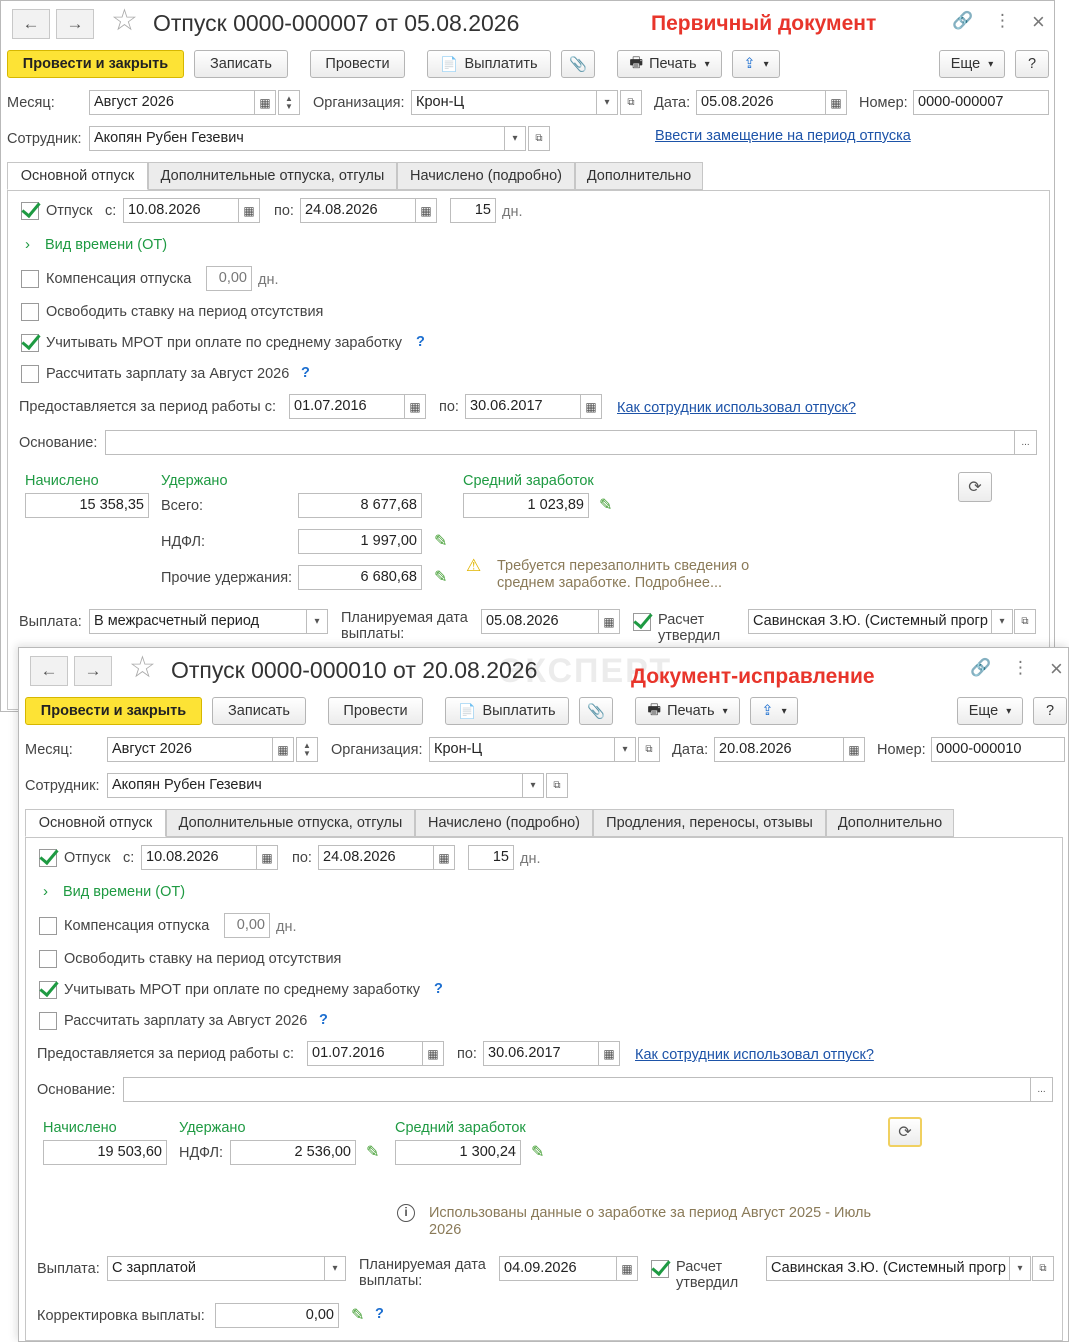  Describe the element at coordinates (458, 1152) in the screenshot. I see `avg-earnings-field: 1 300,24` at that location.